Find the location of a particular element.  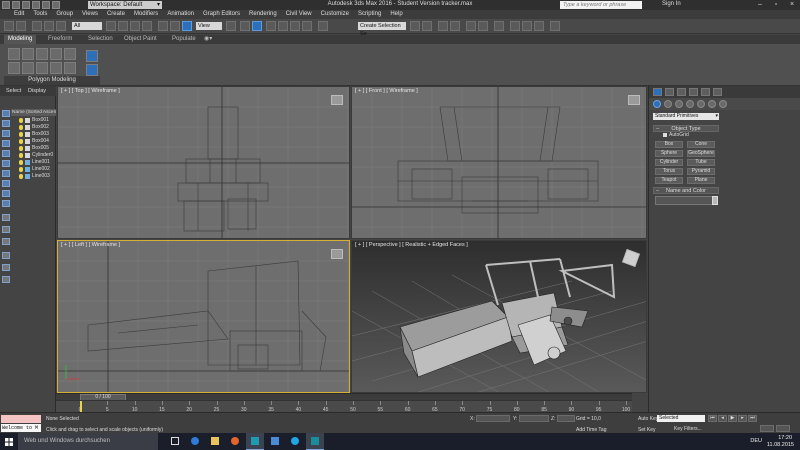

helpers-category-icon is located at coordinates (701, 104).